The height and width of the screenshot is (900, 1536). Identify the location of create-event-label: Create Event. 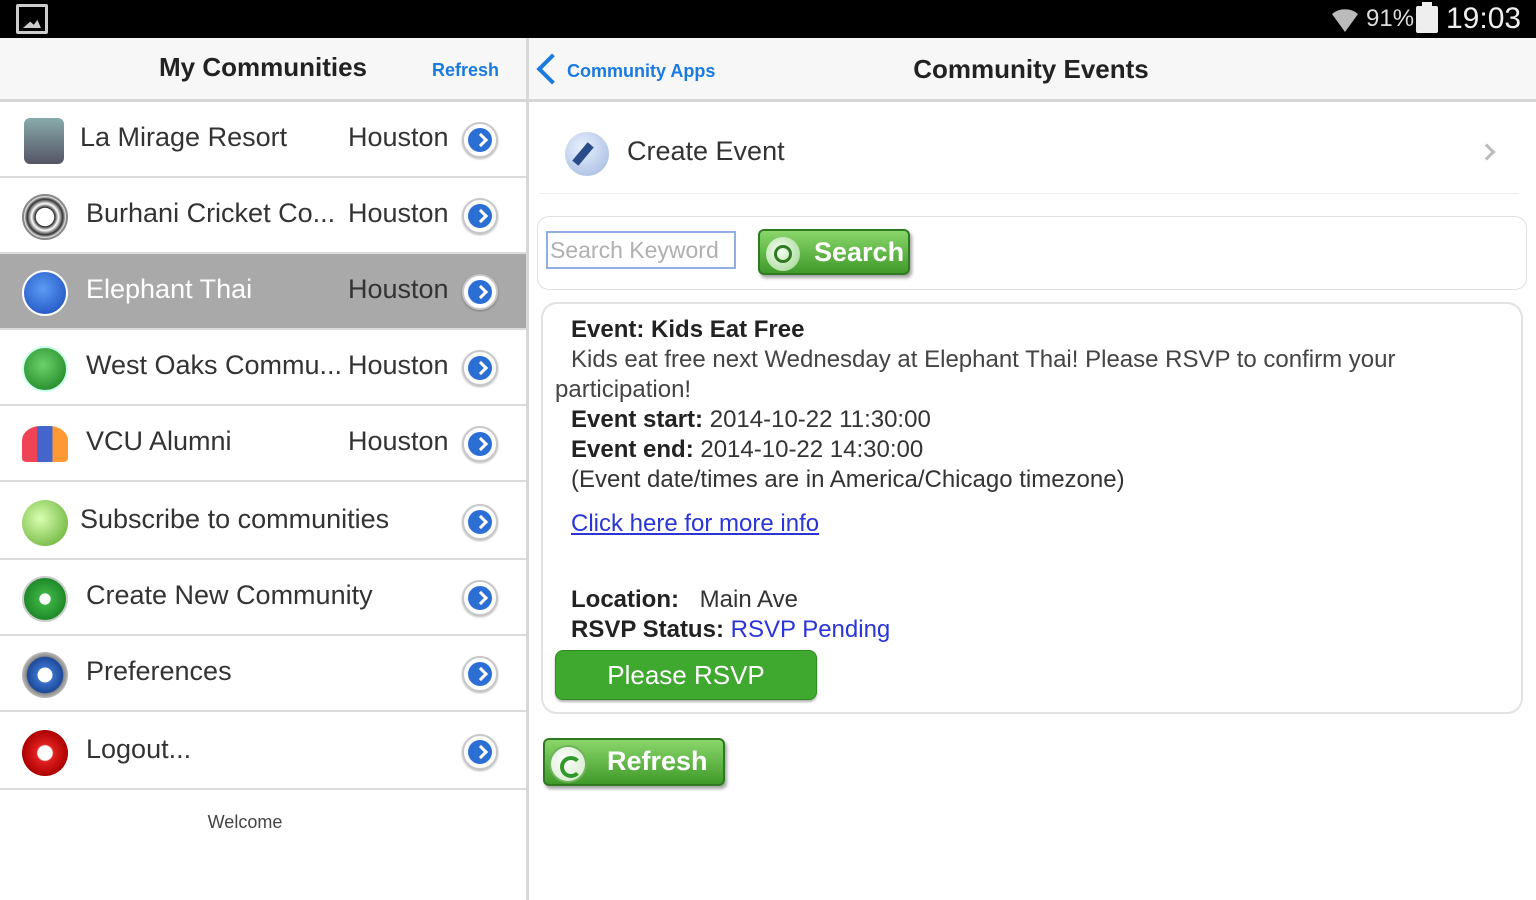
(706, 151).